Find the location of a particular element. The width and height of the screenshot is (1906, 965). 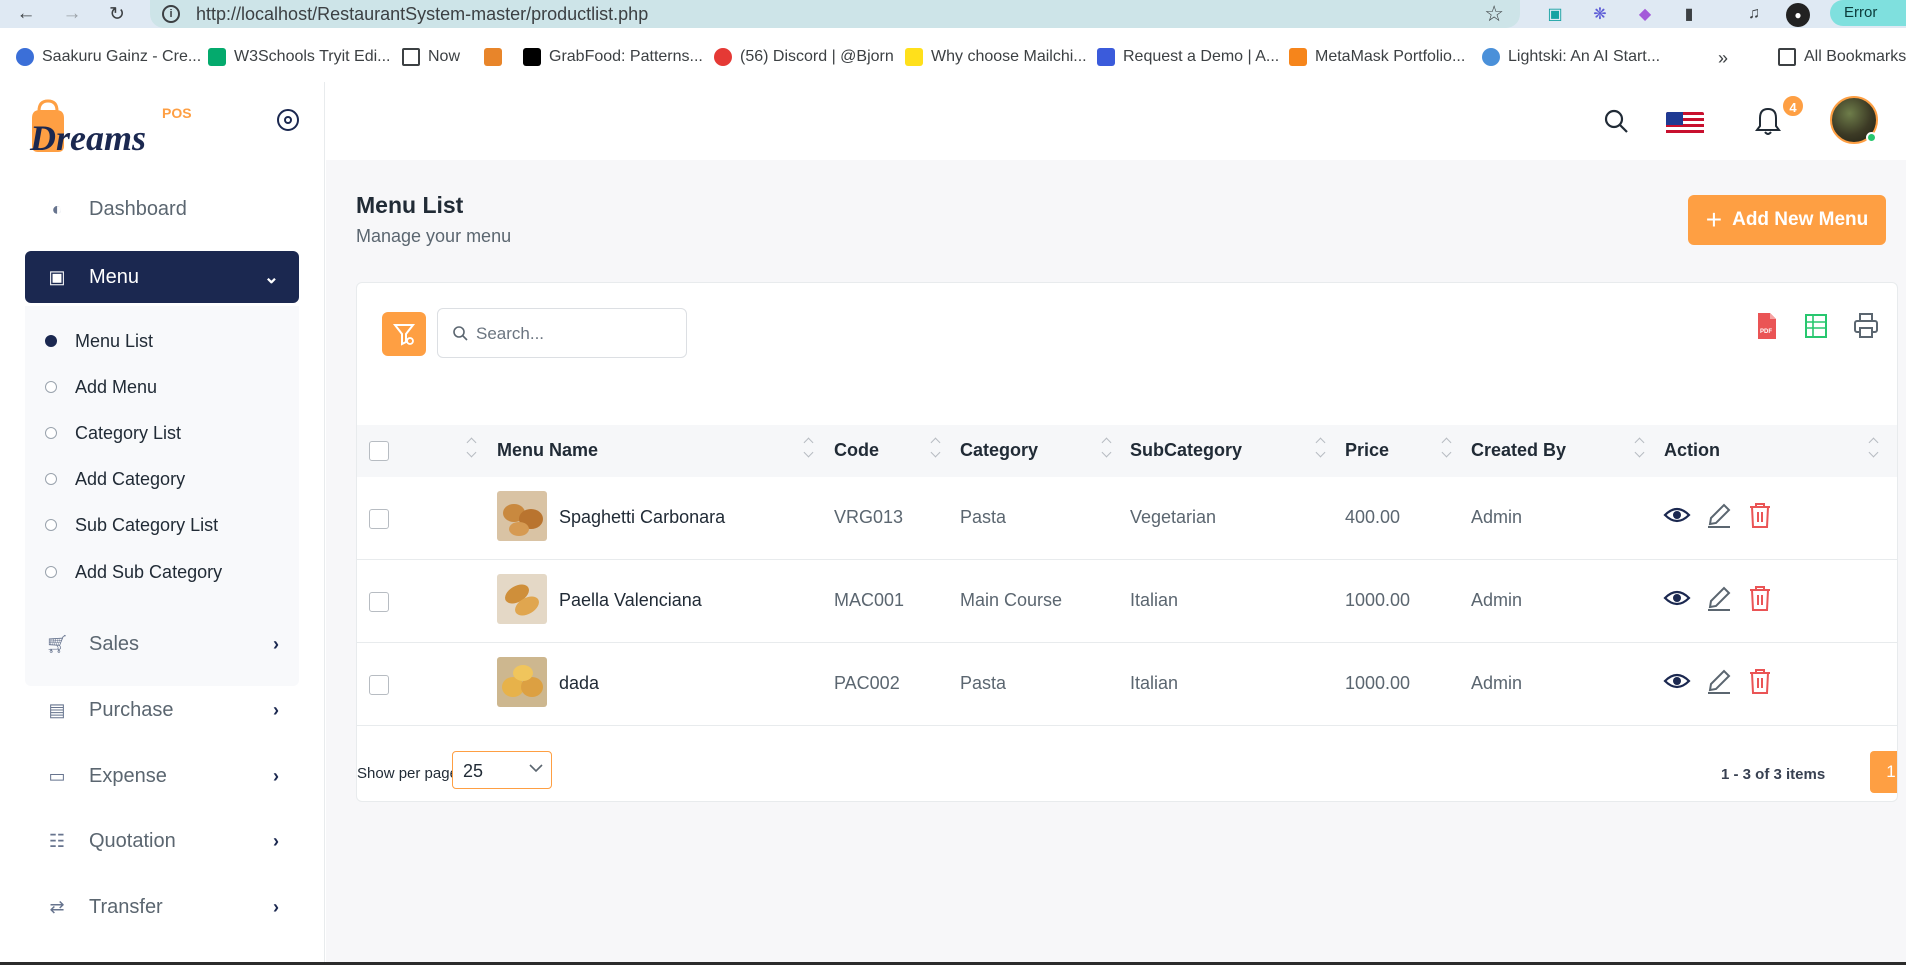

media-control-icon: ♫ is located at coordinates (1754, 14).